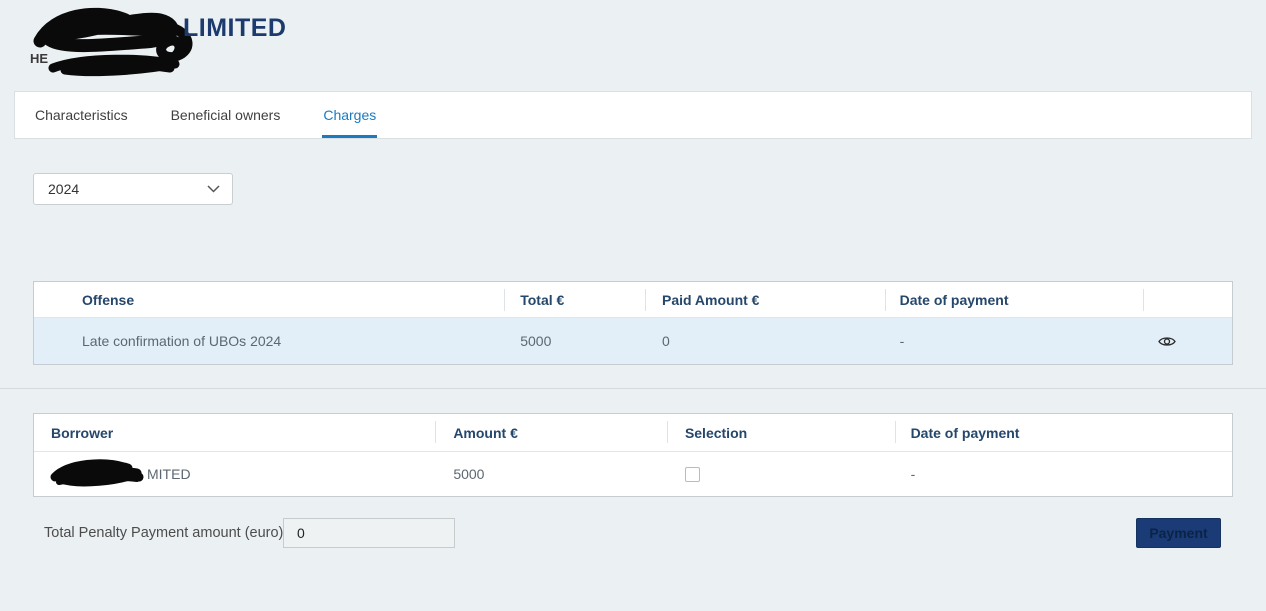 This screenshot has height=611, width=1266. What do you see at coordinates (780, 432) in the screenshot?
I see `col-header-selection: Selection` at bounding box center [780, 432].